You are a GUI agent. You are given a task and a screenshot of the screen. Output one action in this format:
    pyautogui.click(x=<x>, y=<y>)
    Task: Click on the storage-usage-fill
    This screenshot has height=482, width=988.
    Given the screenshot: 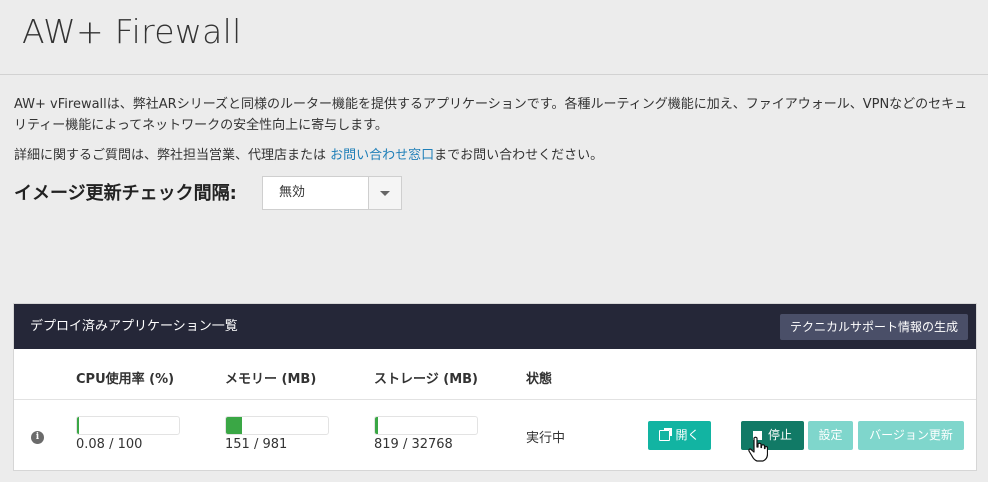 What is the action you would take?
    pyautogui.click(x=376, y=425)
    